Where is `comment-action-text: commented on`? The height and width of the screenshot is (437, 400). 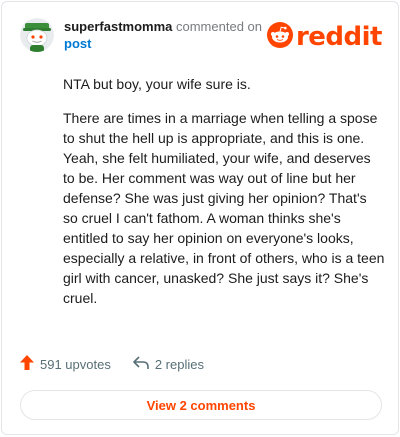 comment-action-text: commented on is located at coordinates (219, 26).